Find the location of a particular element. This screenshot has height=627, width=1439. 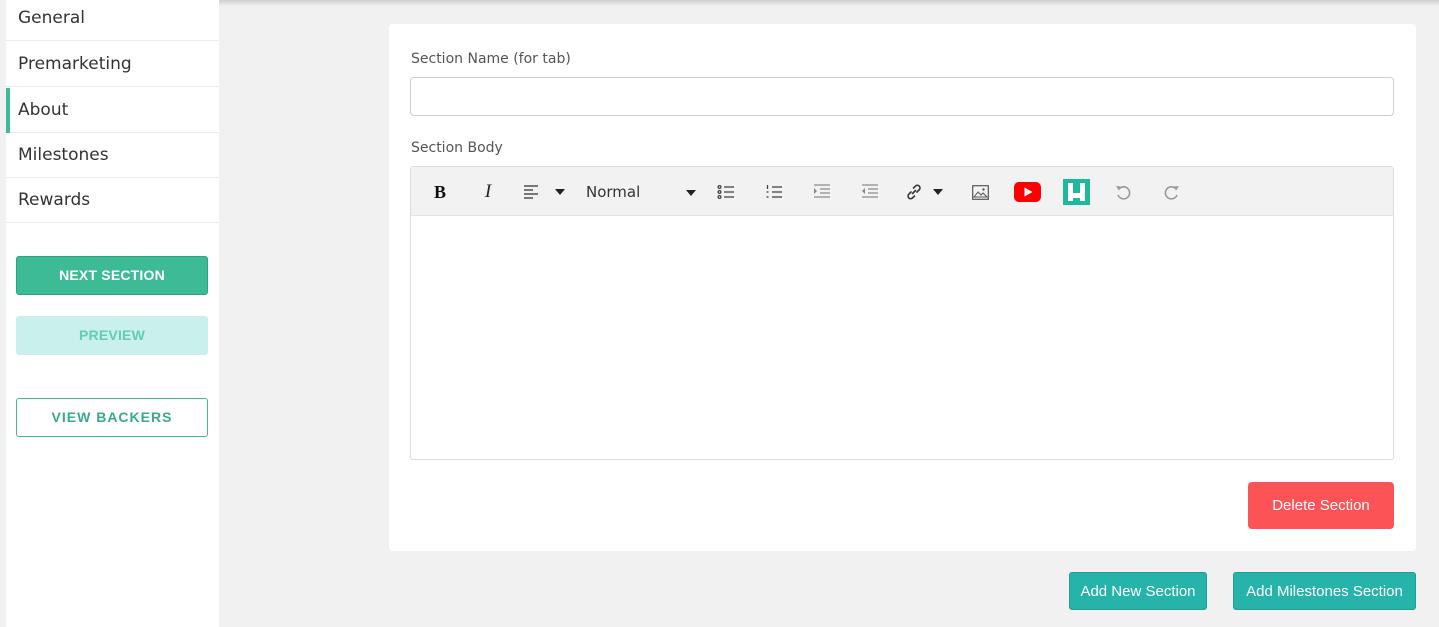

image-icon is located at coordinates (980, 192).